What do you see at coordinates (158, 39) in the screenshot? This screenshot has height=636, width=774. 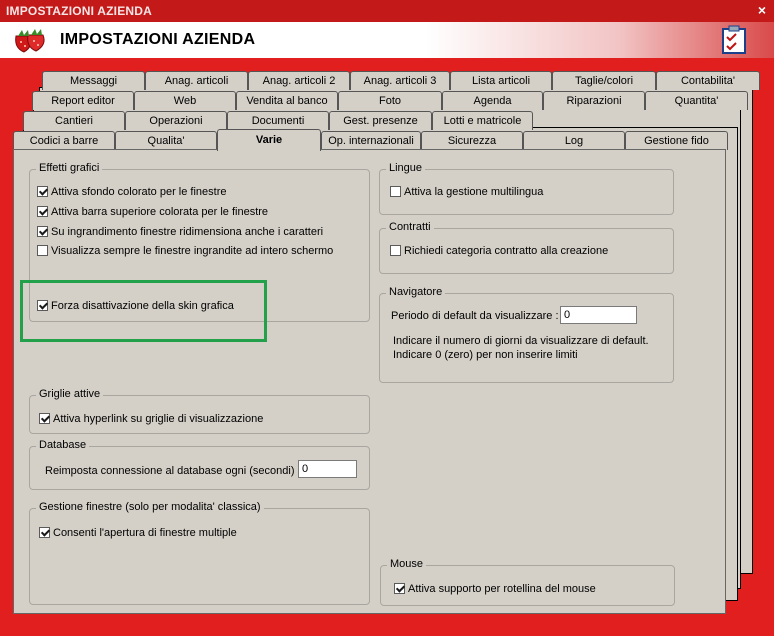 I see `header-title: IMPOSTAZIONI AZIENDA` at bounding box center [158, 39].